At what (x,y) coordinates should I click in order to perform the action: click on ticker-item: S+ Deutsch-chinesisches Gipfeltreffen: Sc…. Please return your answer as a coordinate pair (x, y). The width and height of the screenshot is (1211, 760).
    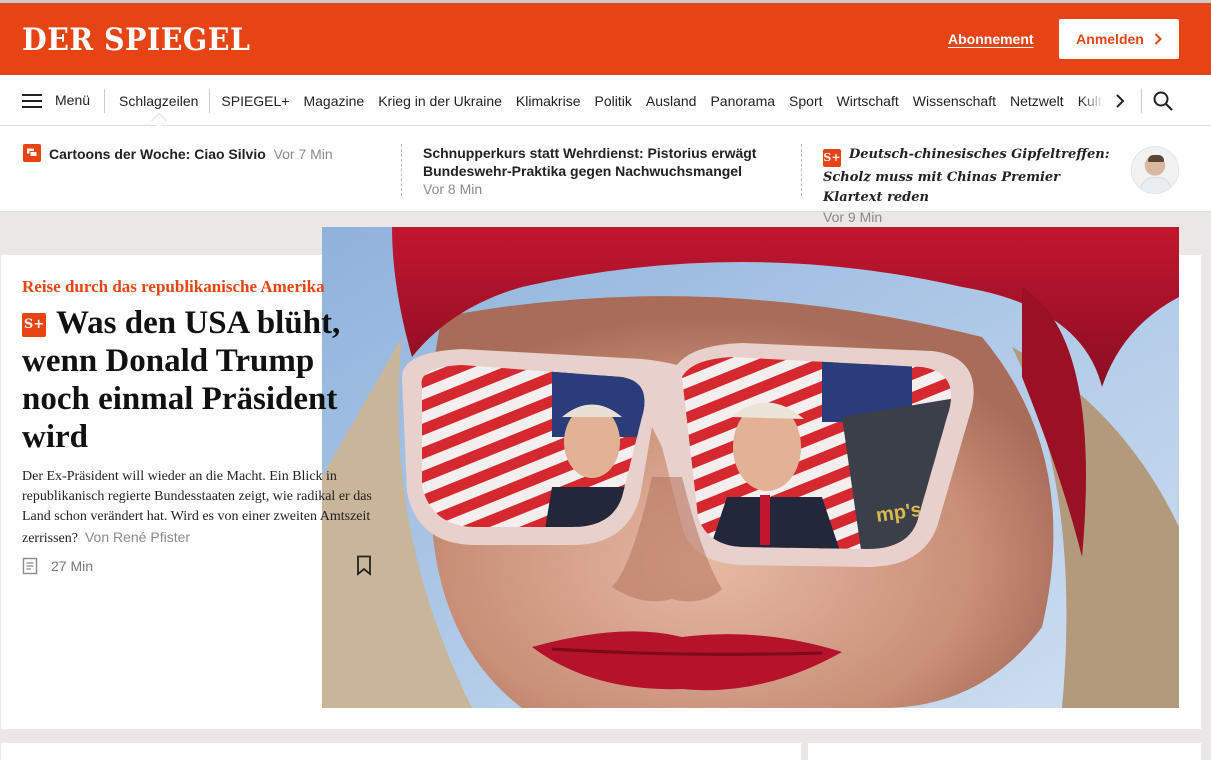
    Looking at the image, I should click on (968, 185).